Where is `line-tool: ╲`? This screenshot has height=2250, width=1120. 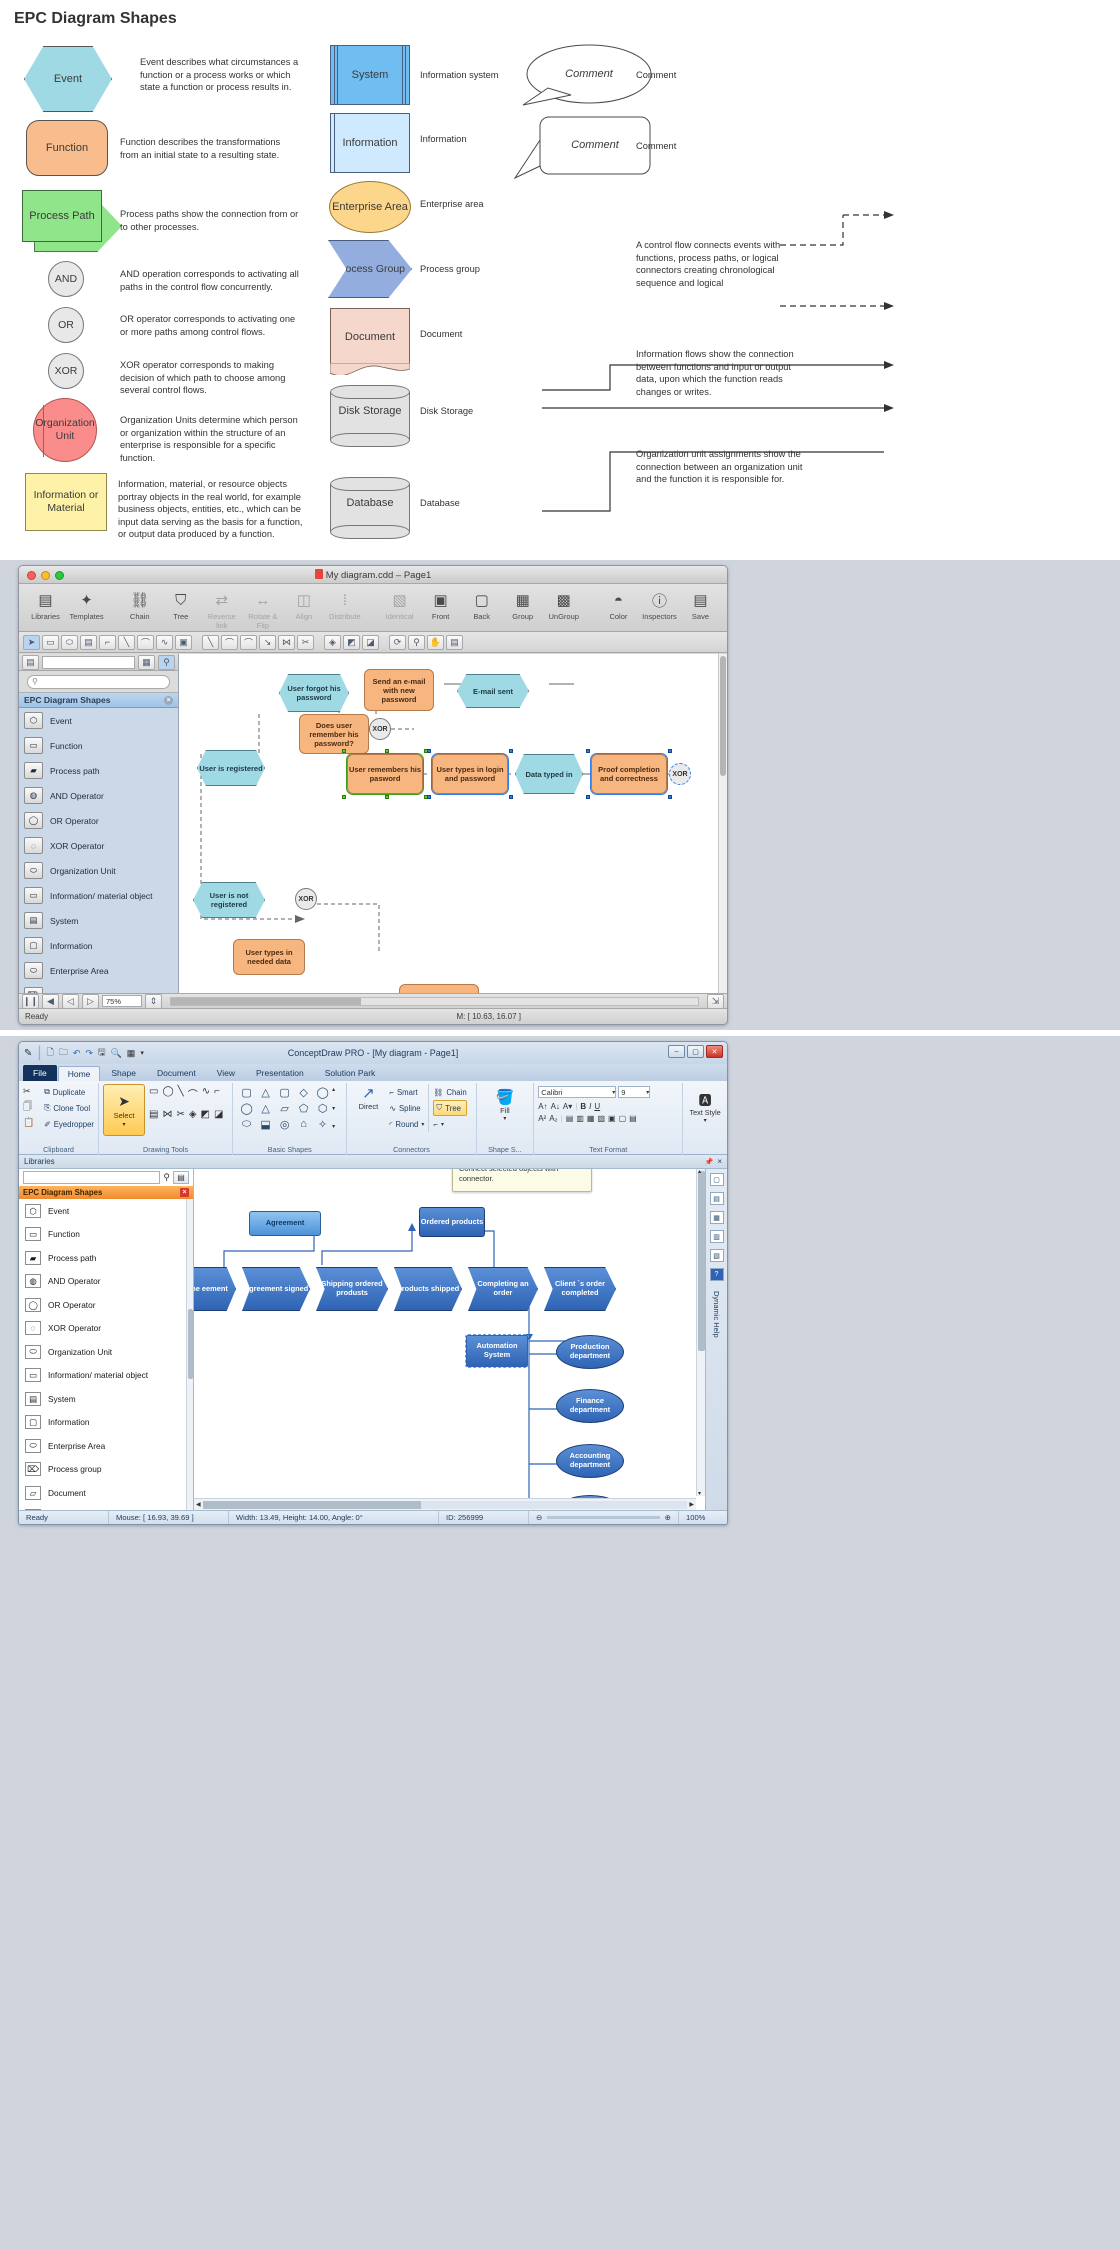 line-tool: ╲ is located at coordinates (210, 642).